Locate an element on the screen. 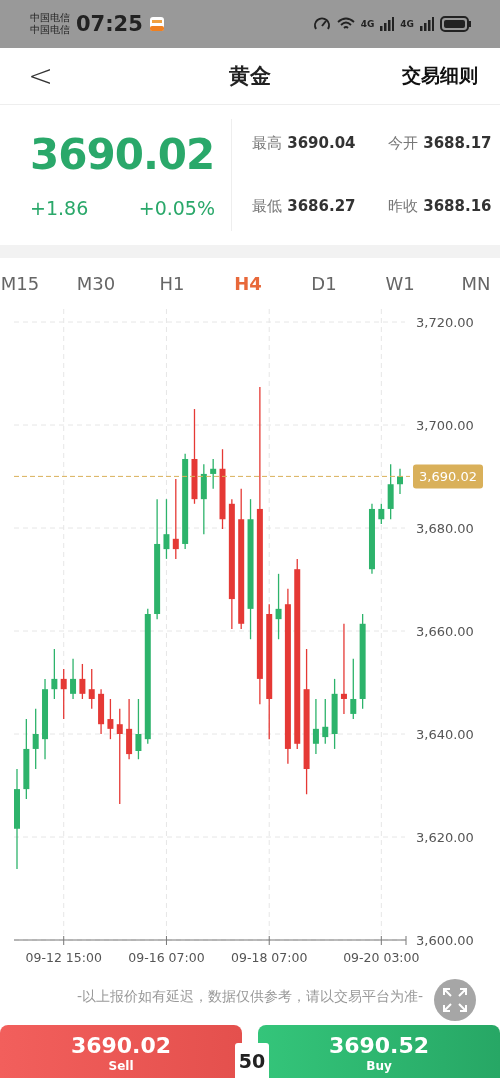  battery-icon is located at coordinates (456, 23).